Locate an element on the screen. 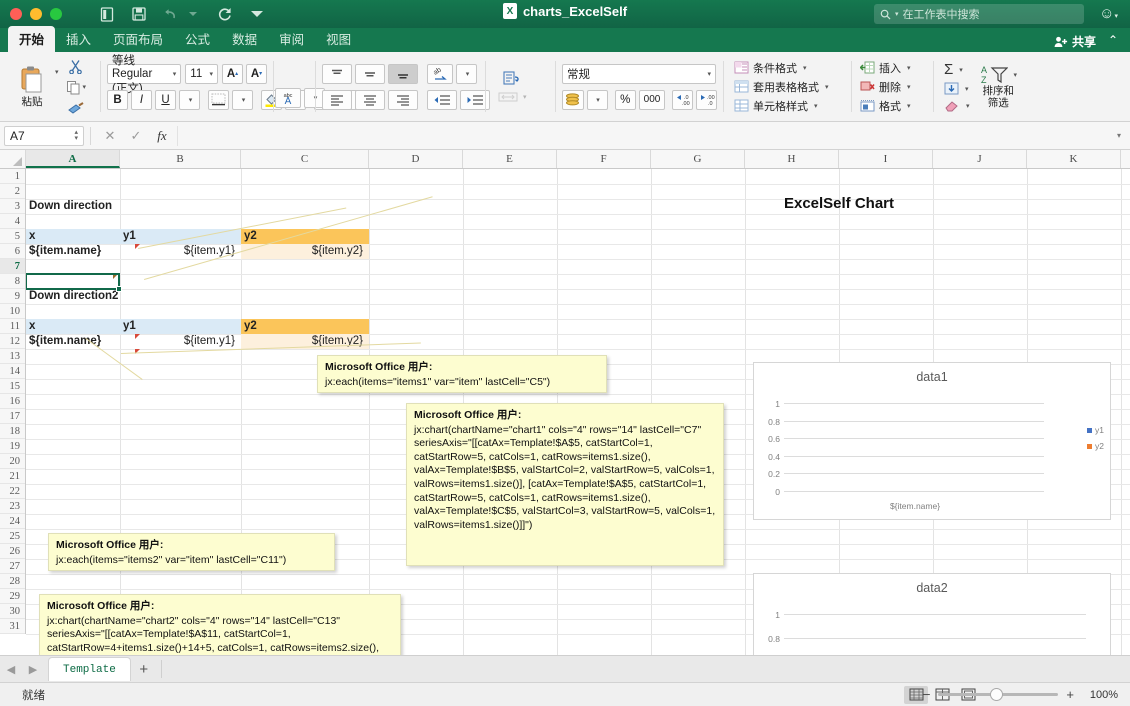 This screenshot has height=706, width=1130. chart1-legend-item-y2: y2 is located at coordinates (1095, 446).